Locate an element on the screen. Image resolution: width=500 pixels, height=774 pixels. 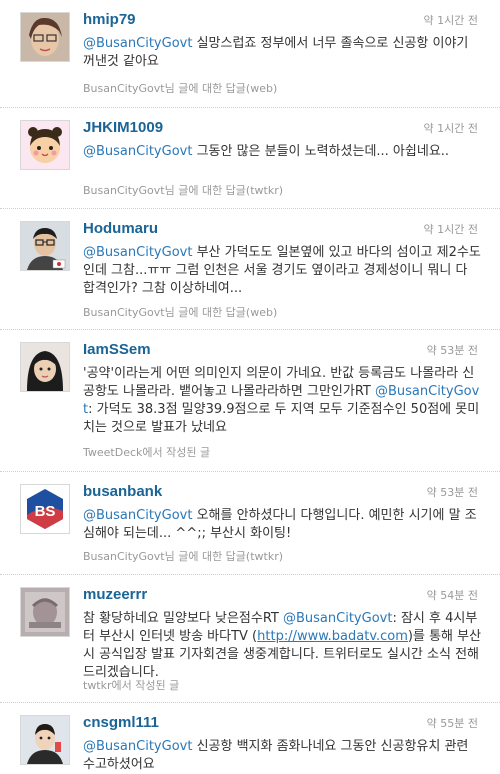
tweet-username: muzeerrr is located at coordinates (115, 594).